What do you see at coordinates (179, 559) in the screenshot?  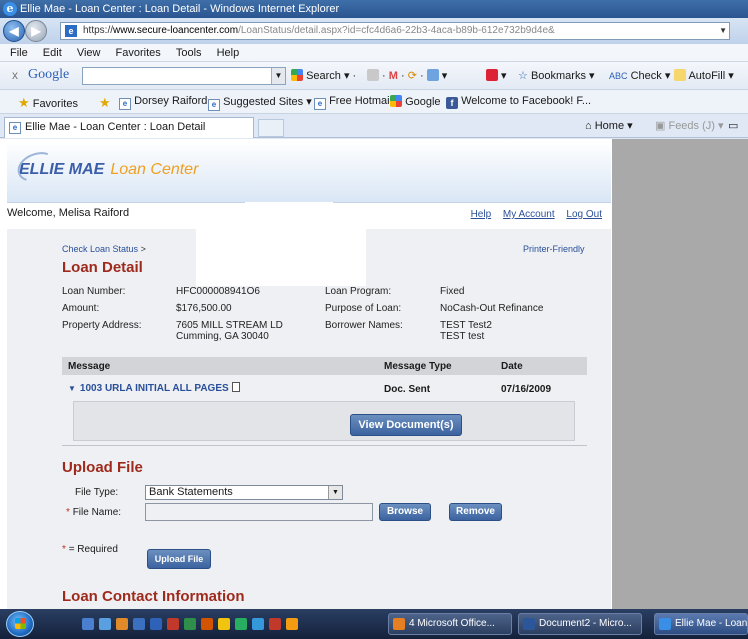 I see `upload-file-button: Upload File` at bounding box center [179, 559].